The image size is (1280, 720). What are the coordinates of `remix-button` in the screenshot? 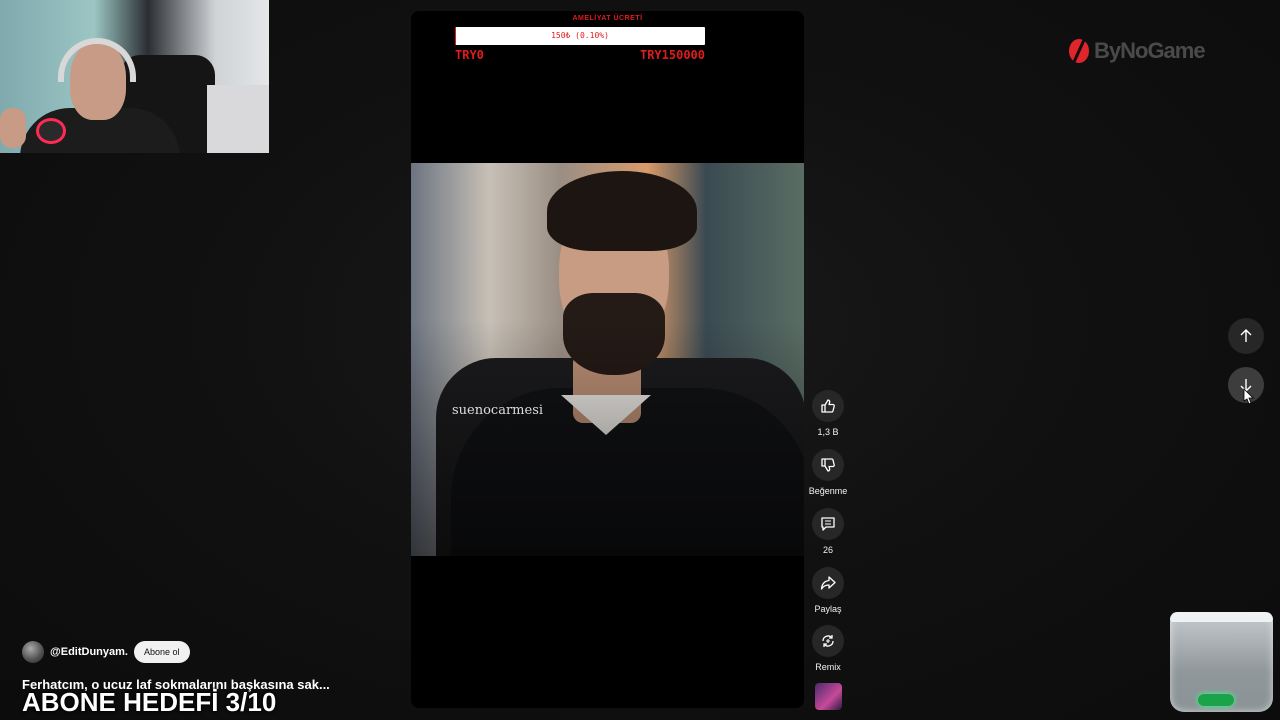 It's located at (828, 641).